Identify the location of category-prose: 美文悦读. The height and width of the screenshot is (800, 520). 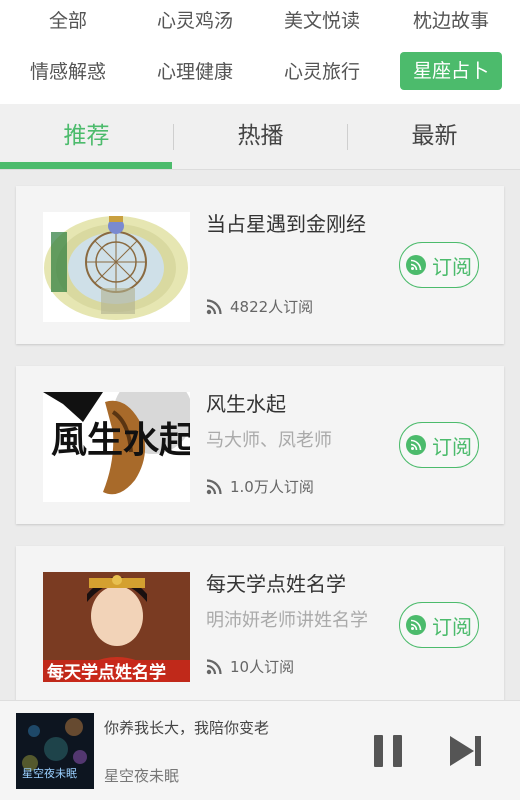
(322, 21).